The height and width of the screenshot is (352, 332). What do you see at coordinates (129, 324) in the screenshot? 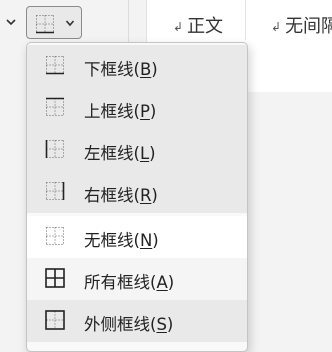
I see `menu-item-label: 外侧框线(S)` at bounding box center [129, 324].